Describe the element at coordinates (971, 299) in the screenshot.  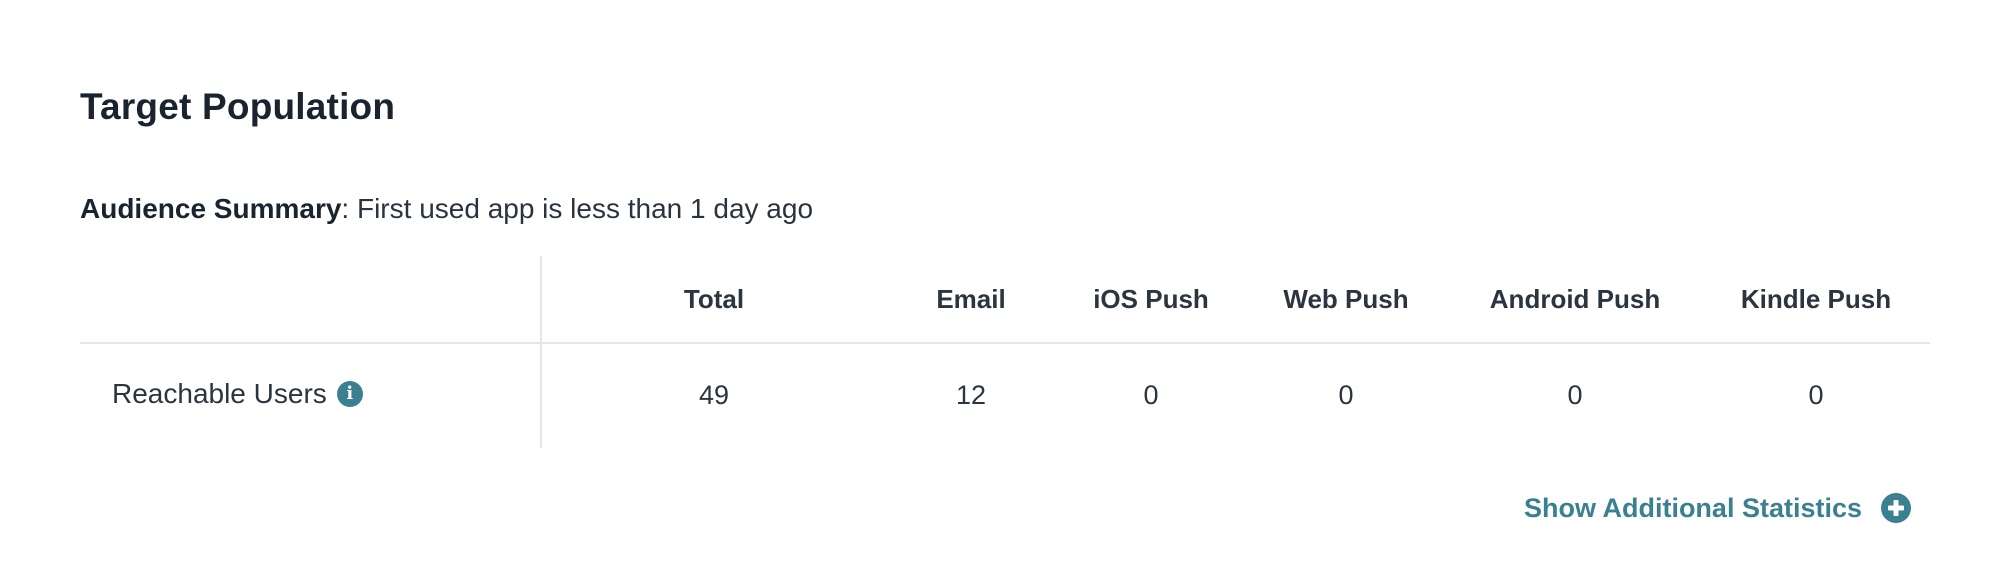
I see `column-header-email: Email` at that location.